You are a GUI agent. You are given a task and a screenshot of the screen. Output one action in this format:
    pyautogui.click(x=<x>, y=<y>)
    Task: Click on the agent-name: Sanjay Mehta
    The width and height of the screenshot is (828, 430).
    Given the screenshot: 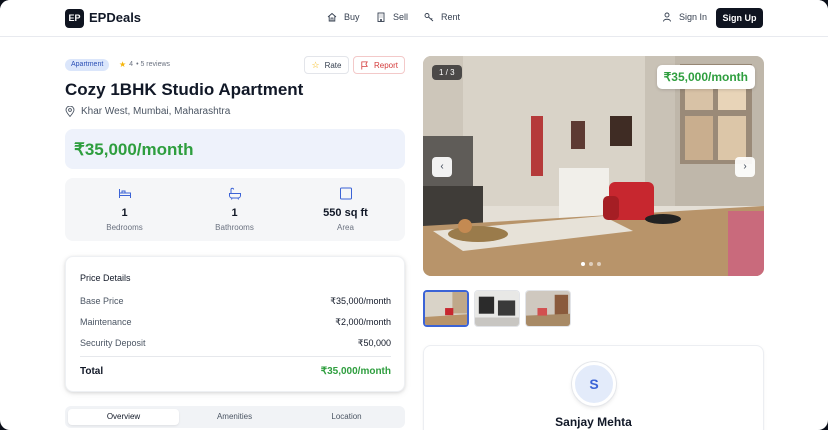 What is the action you would take?
    pyautogui.click(x=593, y=422)
    